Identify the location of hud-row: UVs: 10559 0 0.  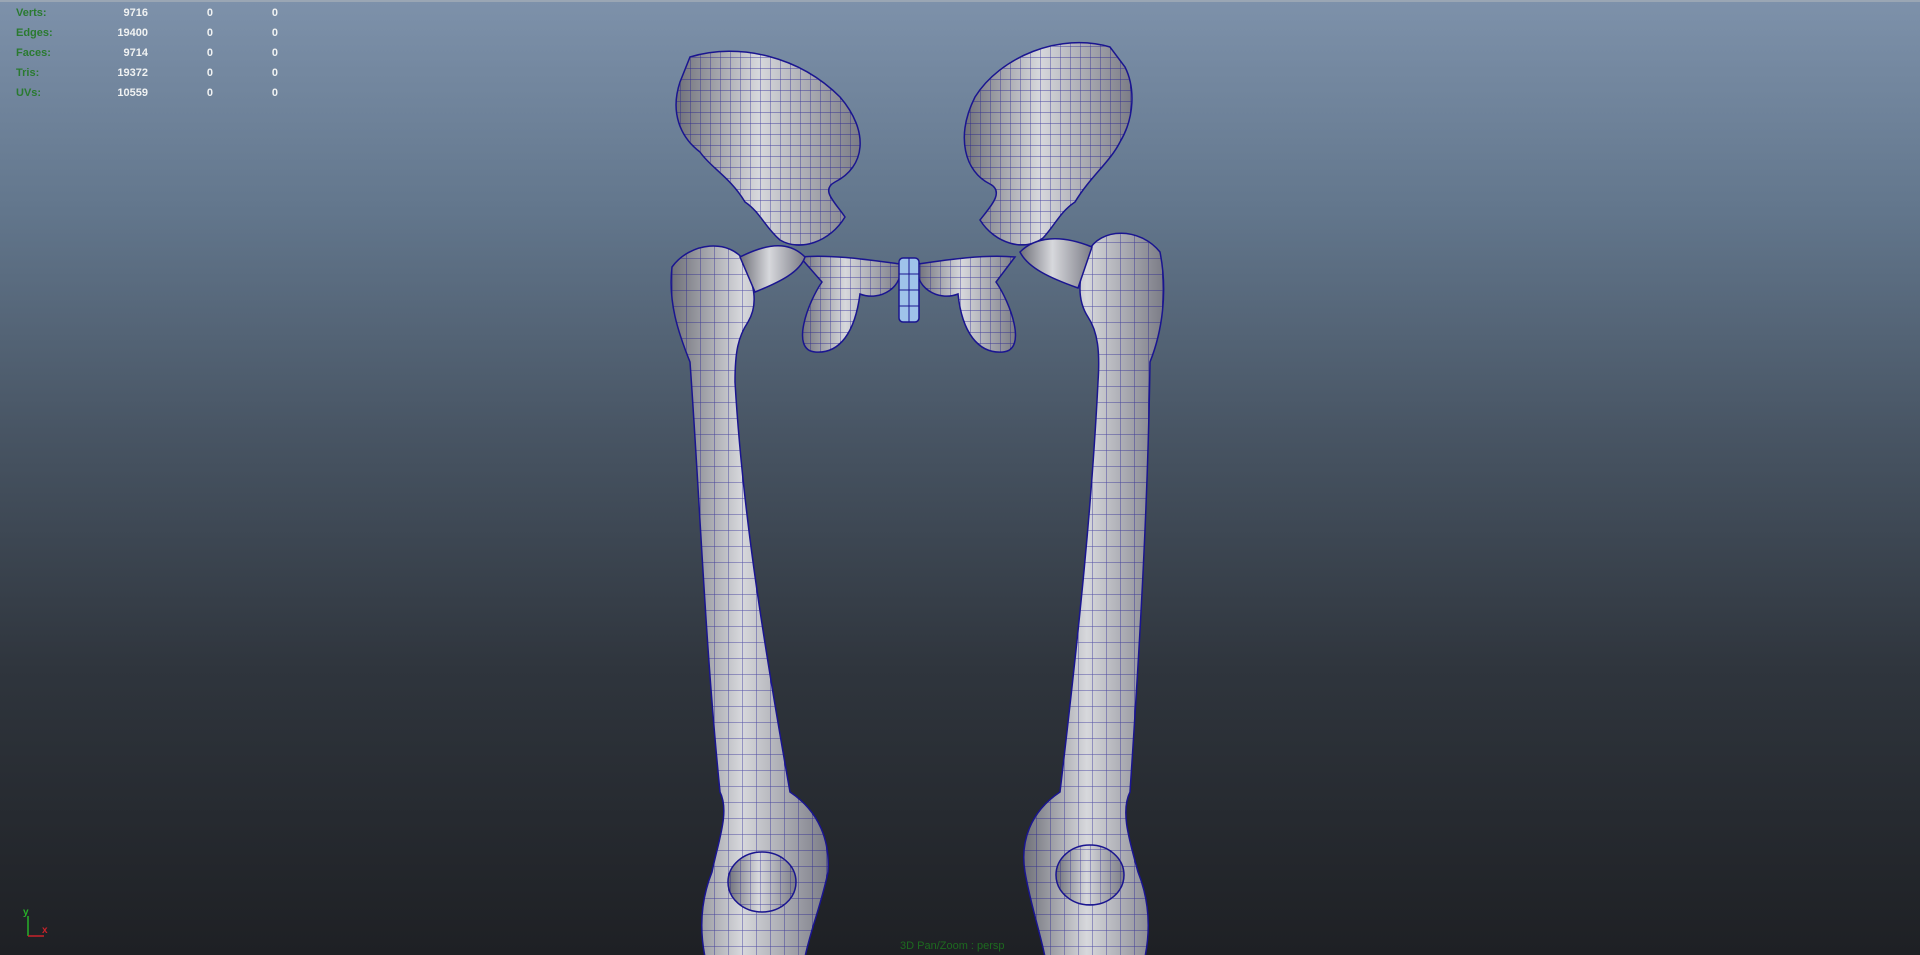
(147, 93).